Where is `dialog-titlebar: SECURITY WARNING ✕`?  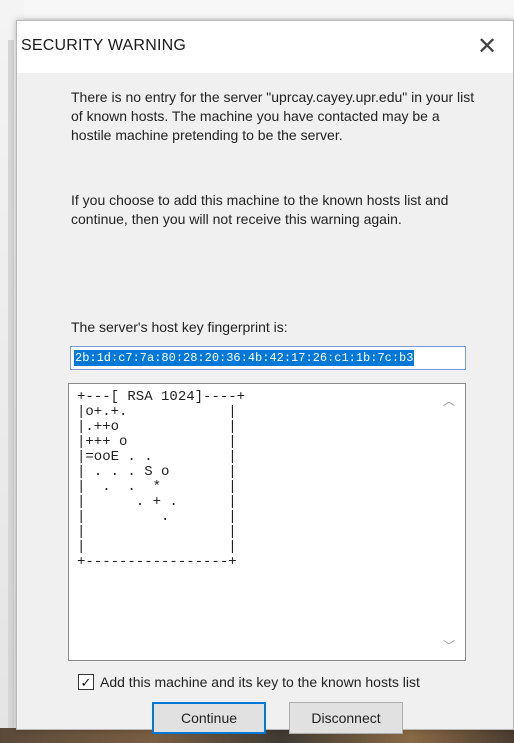 dialog-titlebar: SECURITY WARNING ✕ is located at coordinates (265, 47).